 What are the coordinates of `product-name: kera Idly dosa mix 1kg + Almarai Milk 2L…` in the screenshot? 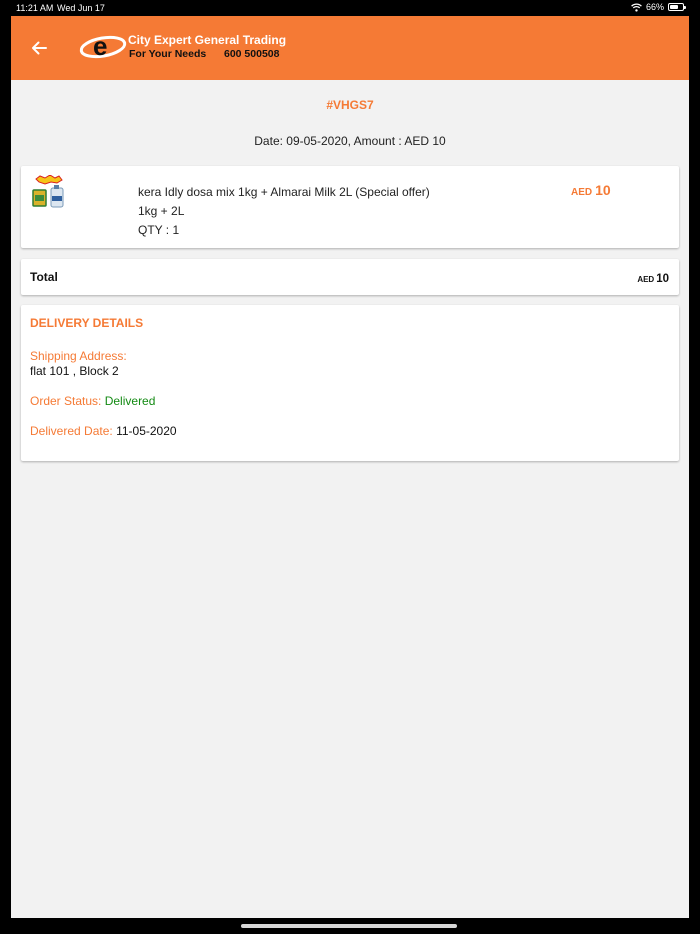 It's located at (284, 192).